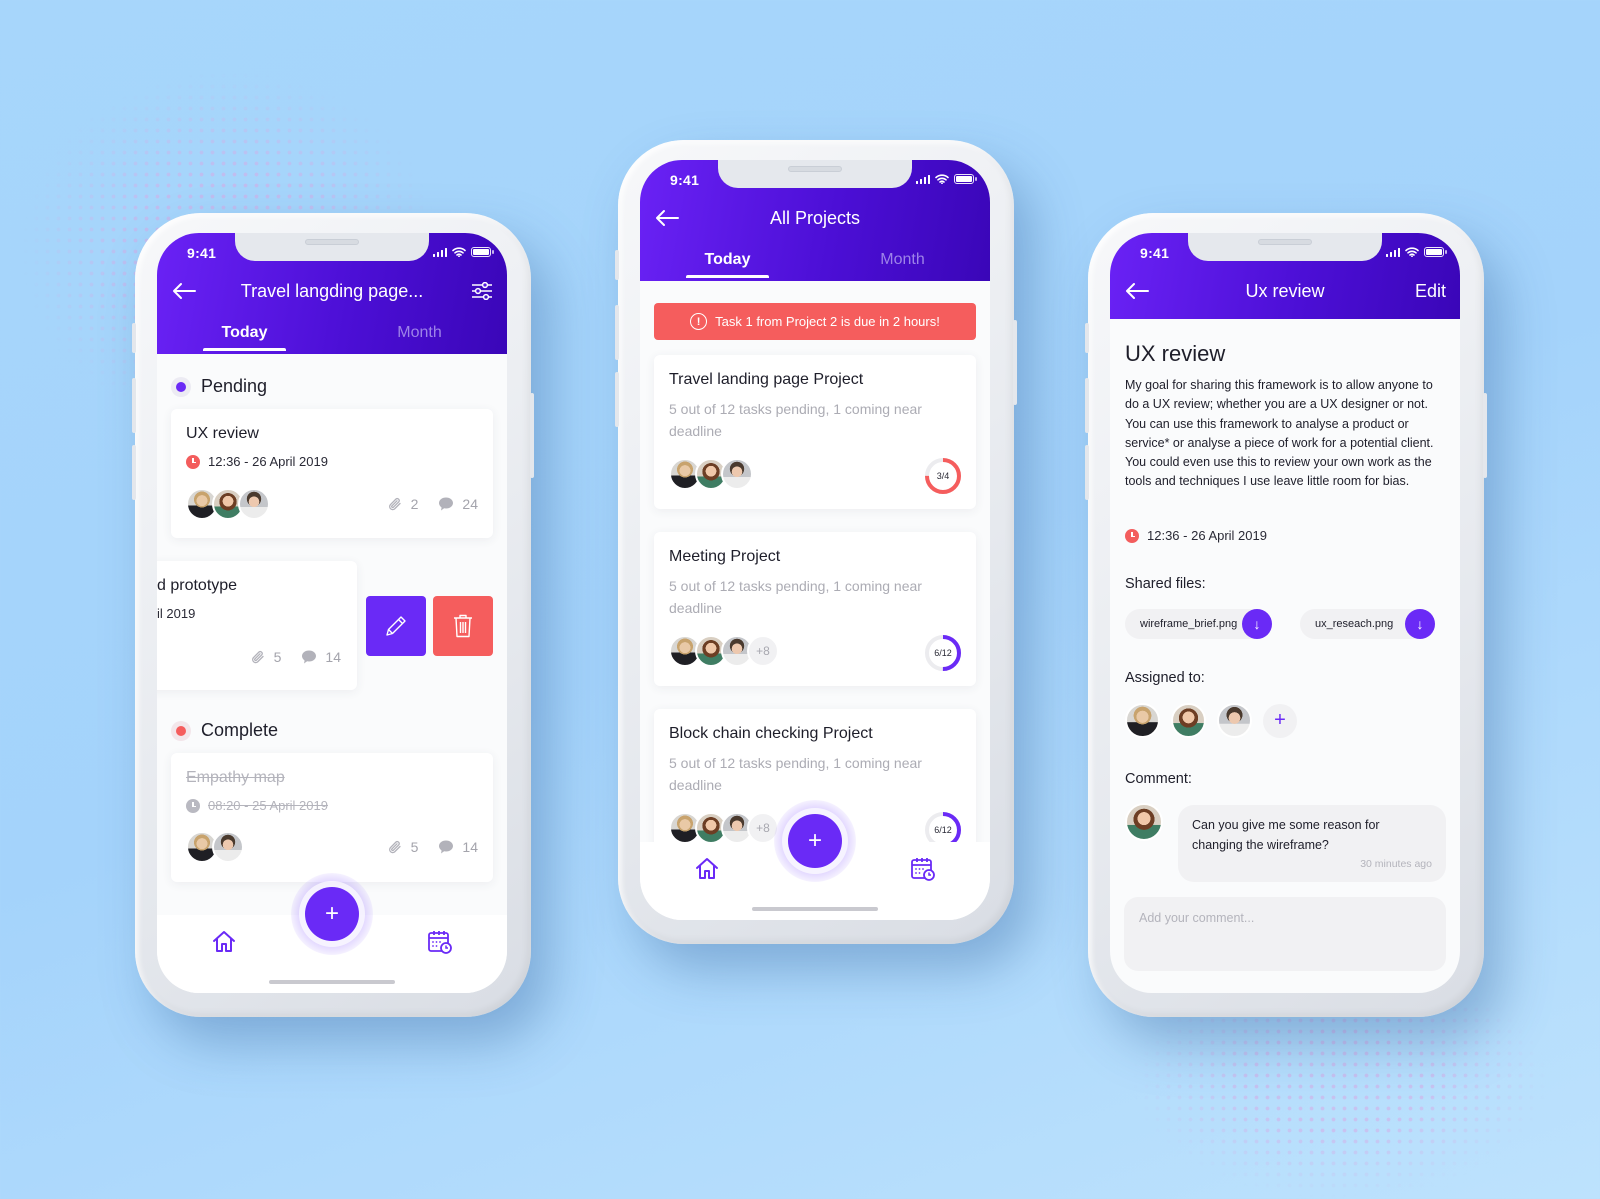 This screenshot has height=1199, width=1600. Describe the element at coordinates (815, 217) in the screenshot. I see `page-title: All Projects` at that location.